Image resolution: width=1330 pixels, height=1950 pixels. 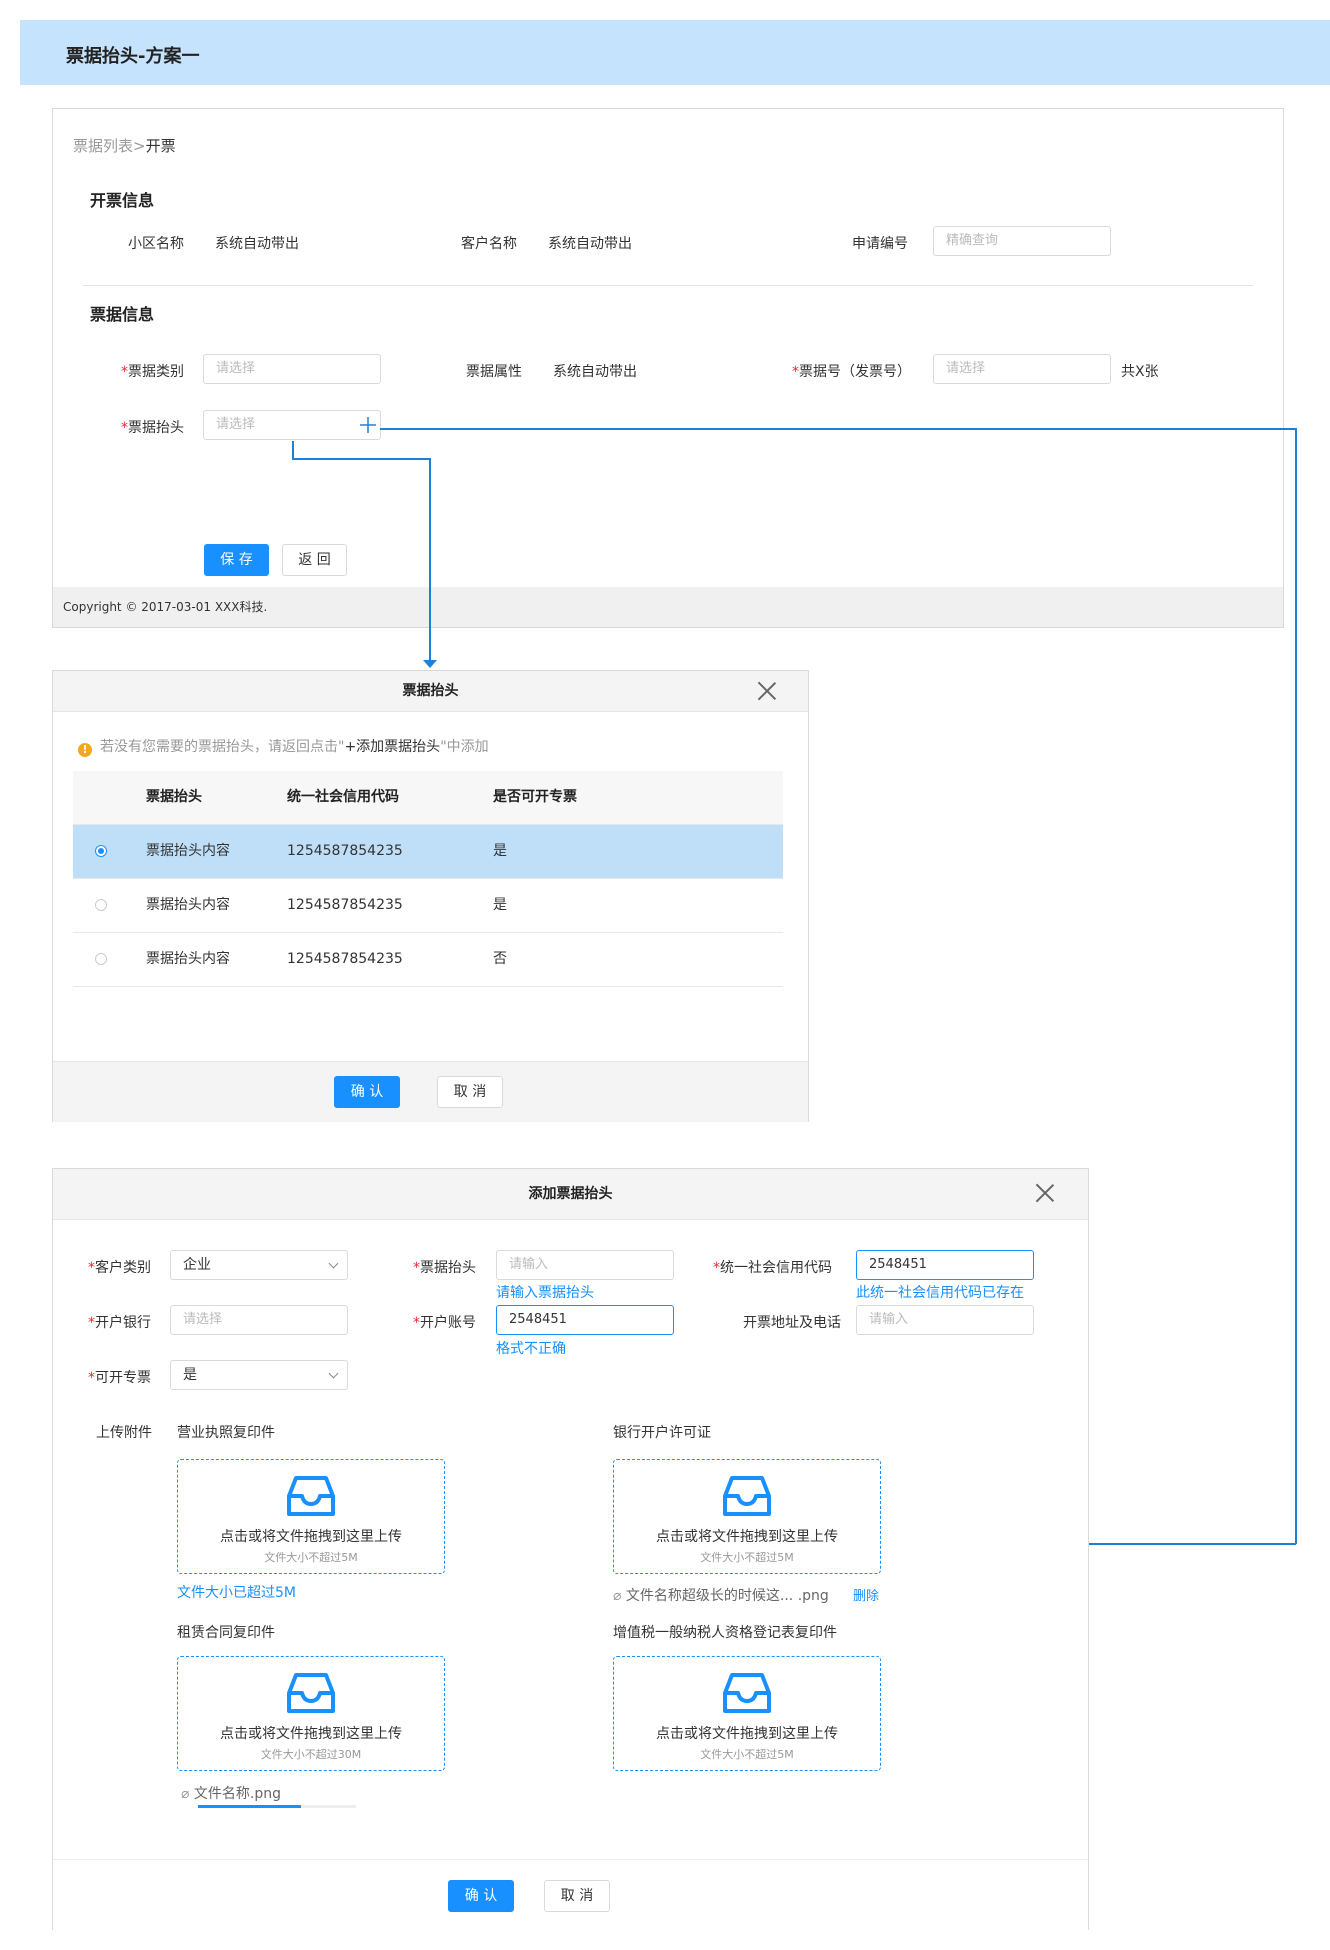 I want to click on credit-code-error: 此统一社会信用代码已存在, so click(x=940, y=1293).